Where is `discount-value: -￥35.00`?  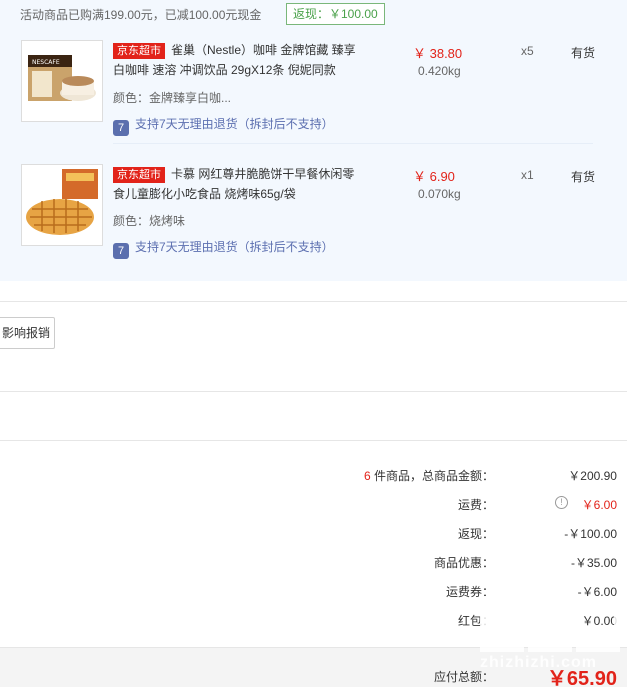
discount-value: -￥35.00 is located at coordinates (593, 563).